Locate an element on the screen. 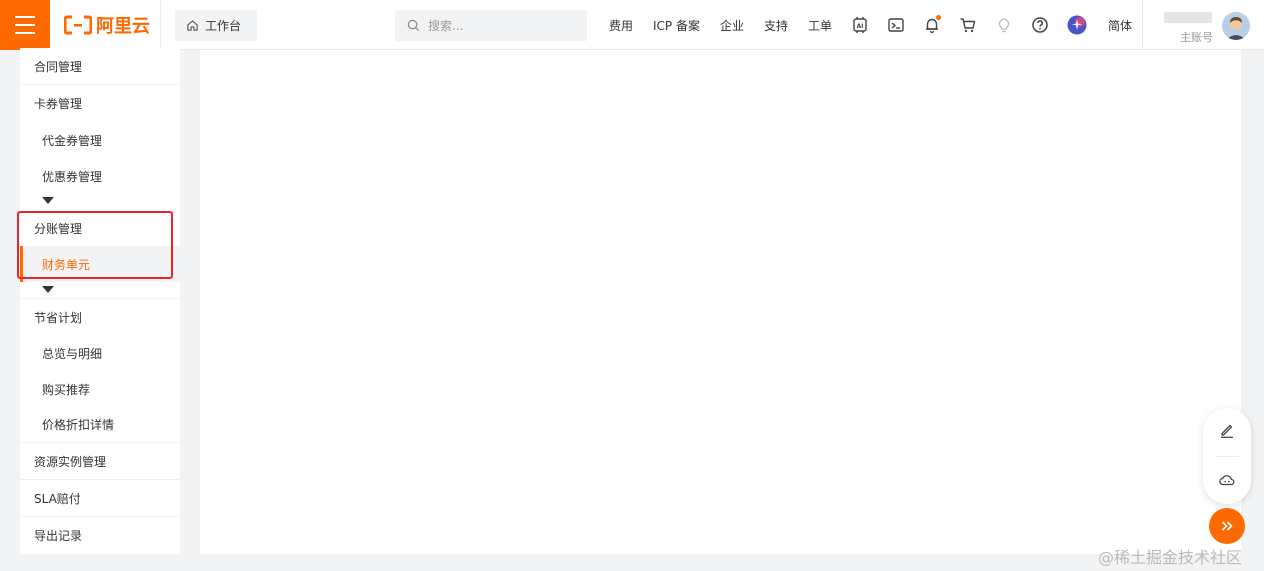 This screenshot has width=1264, height=571. sidebar-item-label: 分账管理 is located at coordinates (58, 228).